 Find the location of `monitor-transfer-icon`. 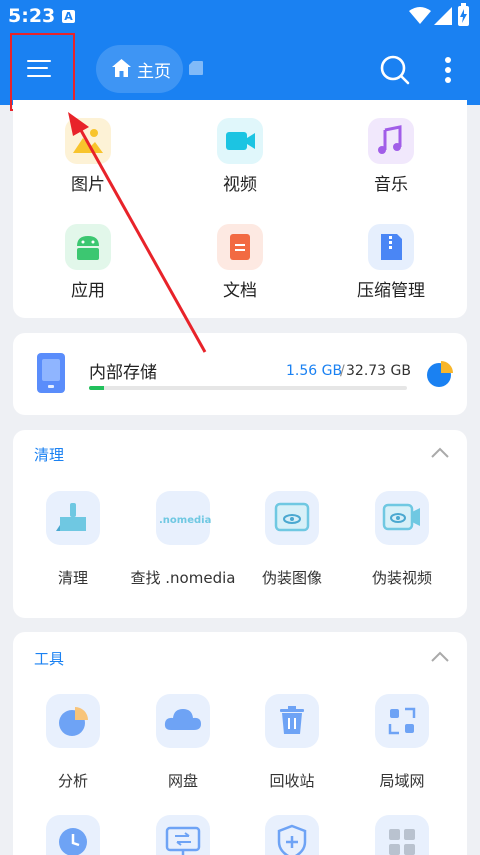

monitor-transfer-icon is located at coordinates (183, 835).